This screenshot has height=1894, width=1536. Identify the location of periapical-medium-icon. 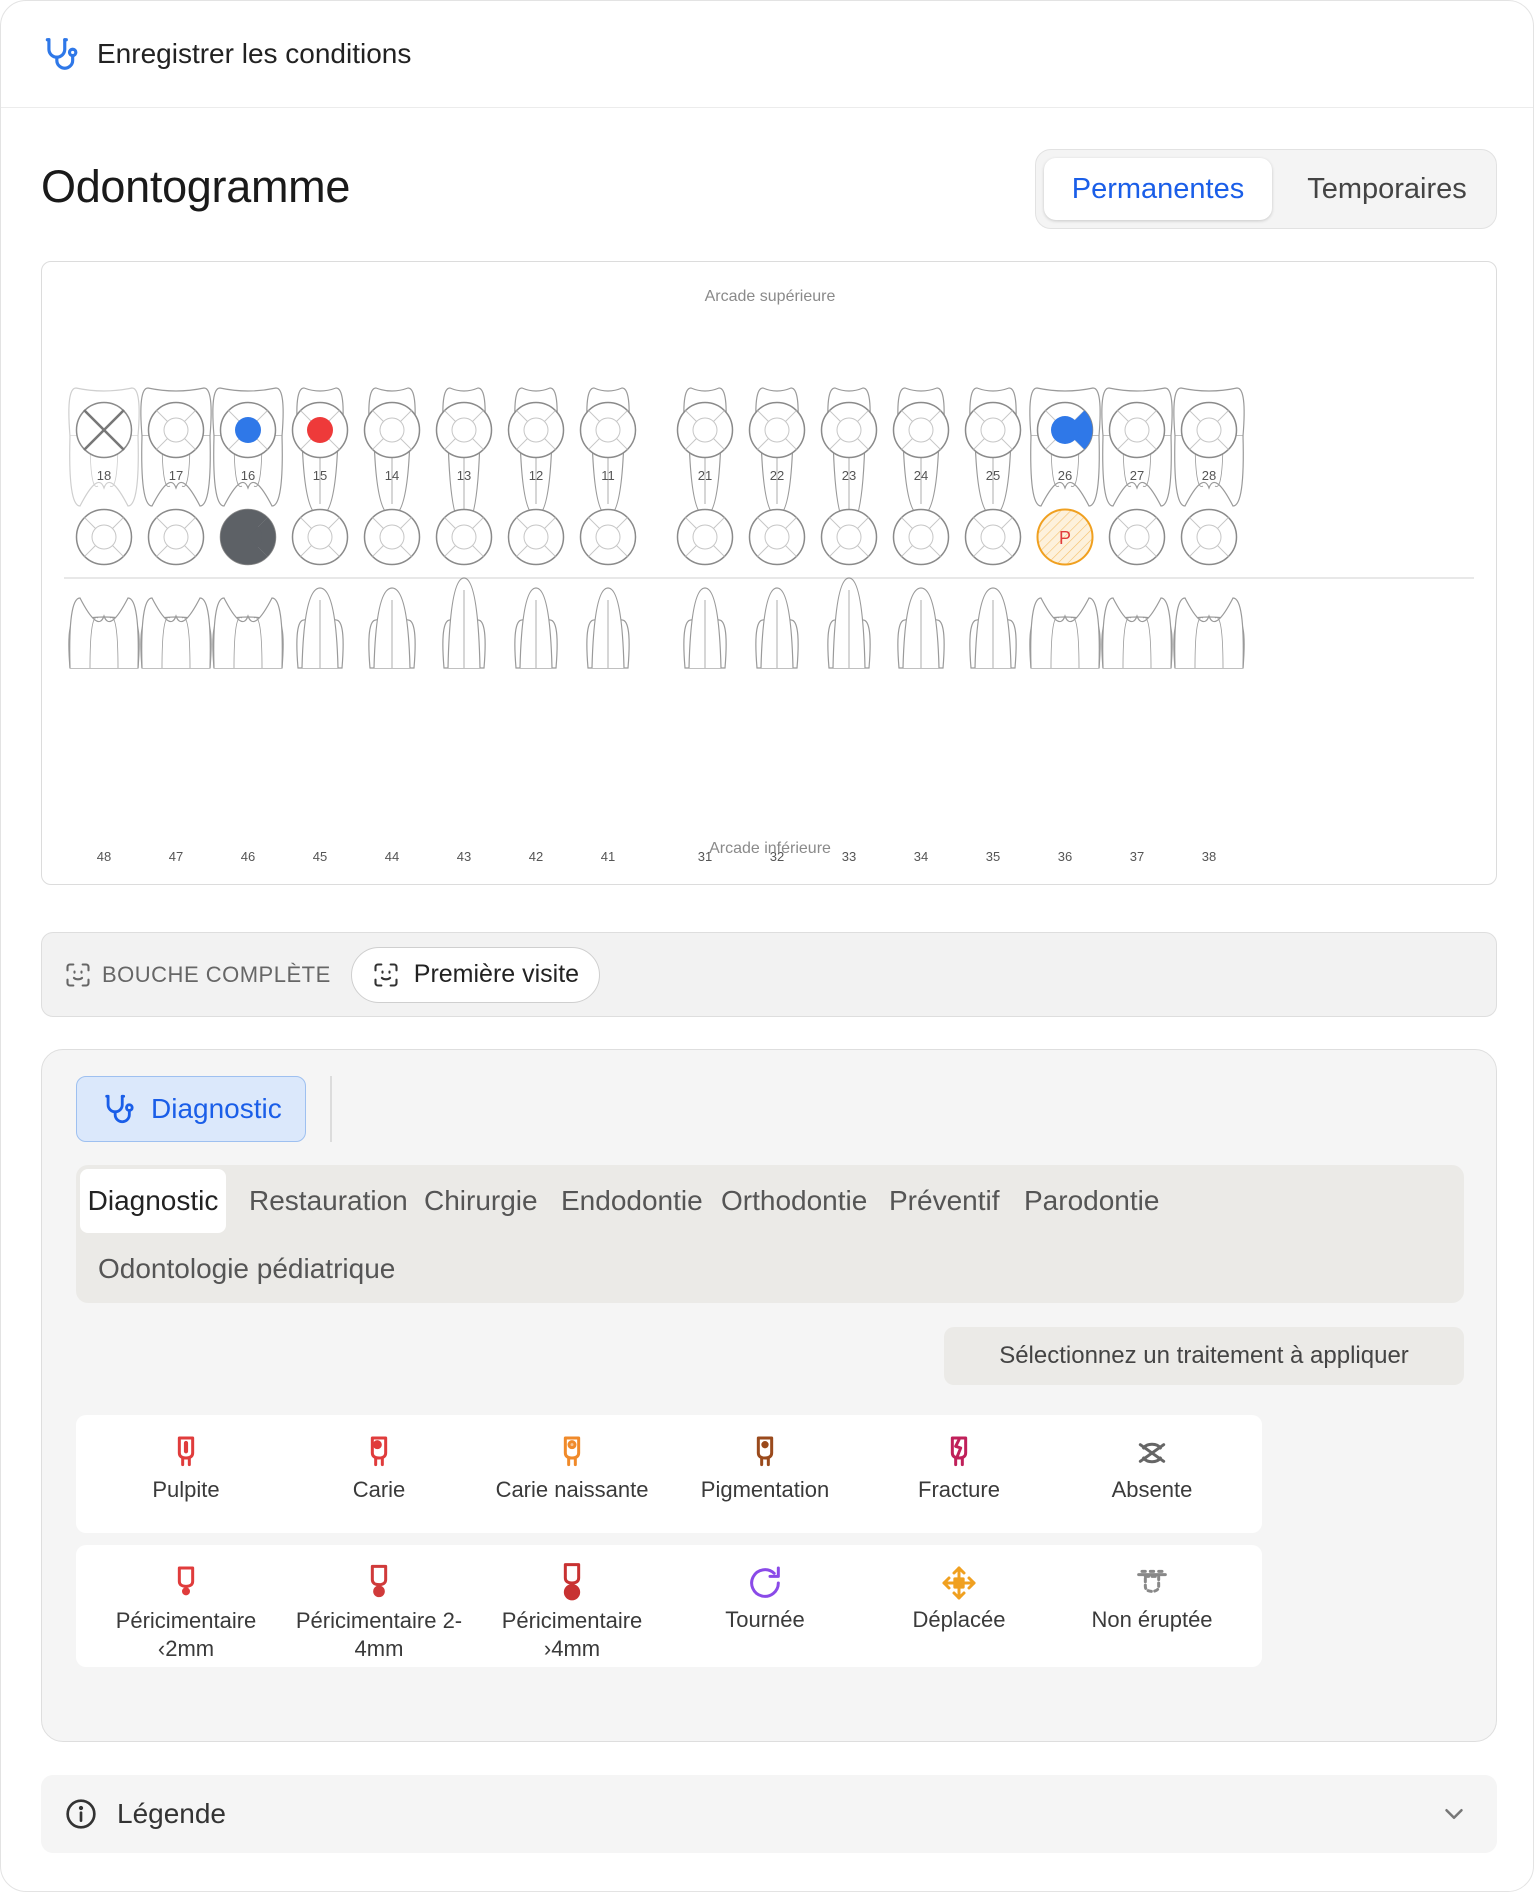
(379, 1583).